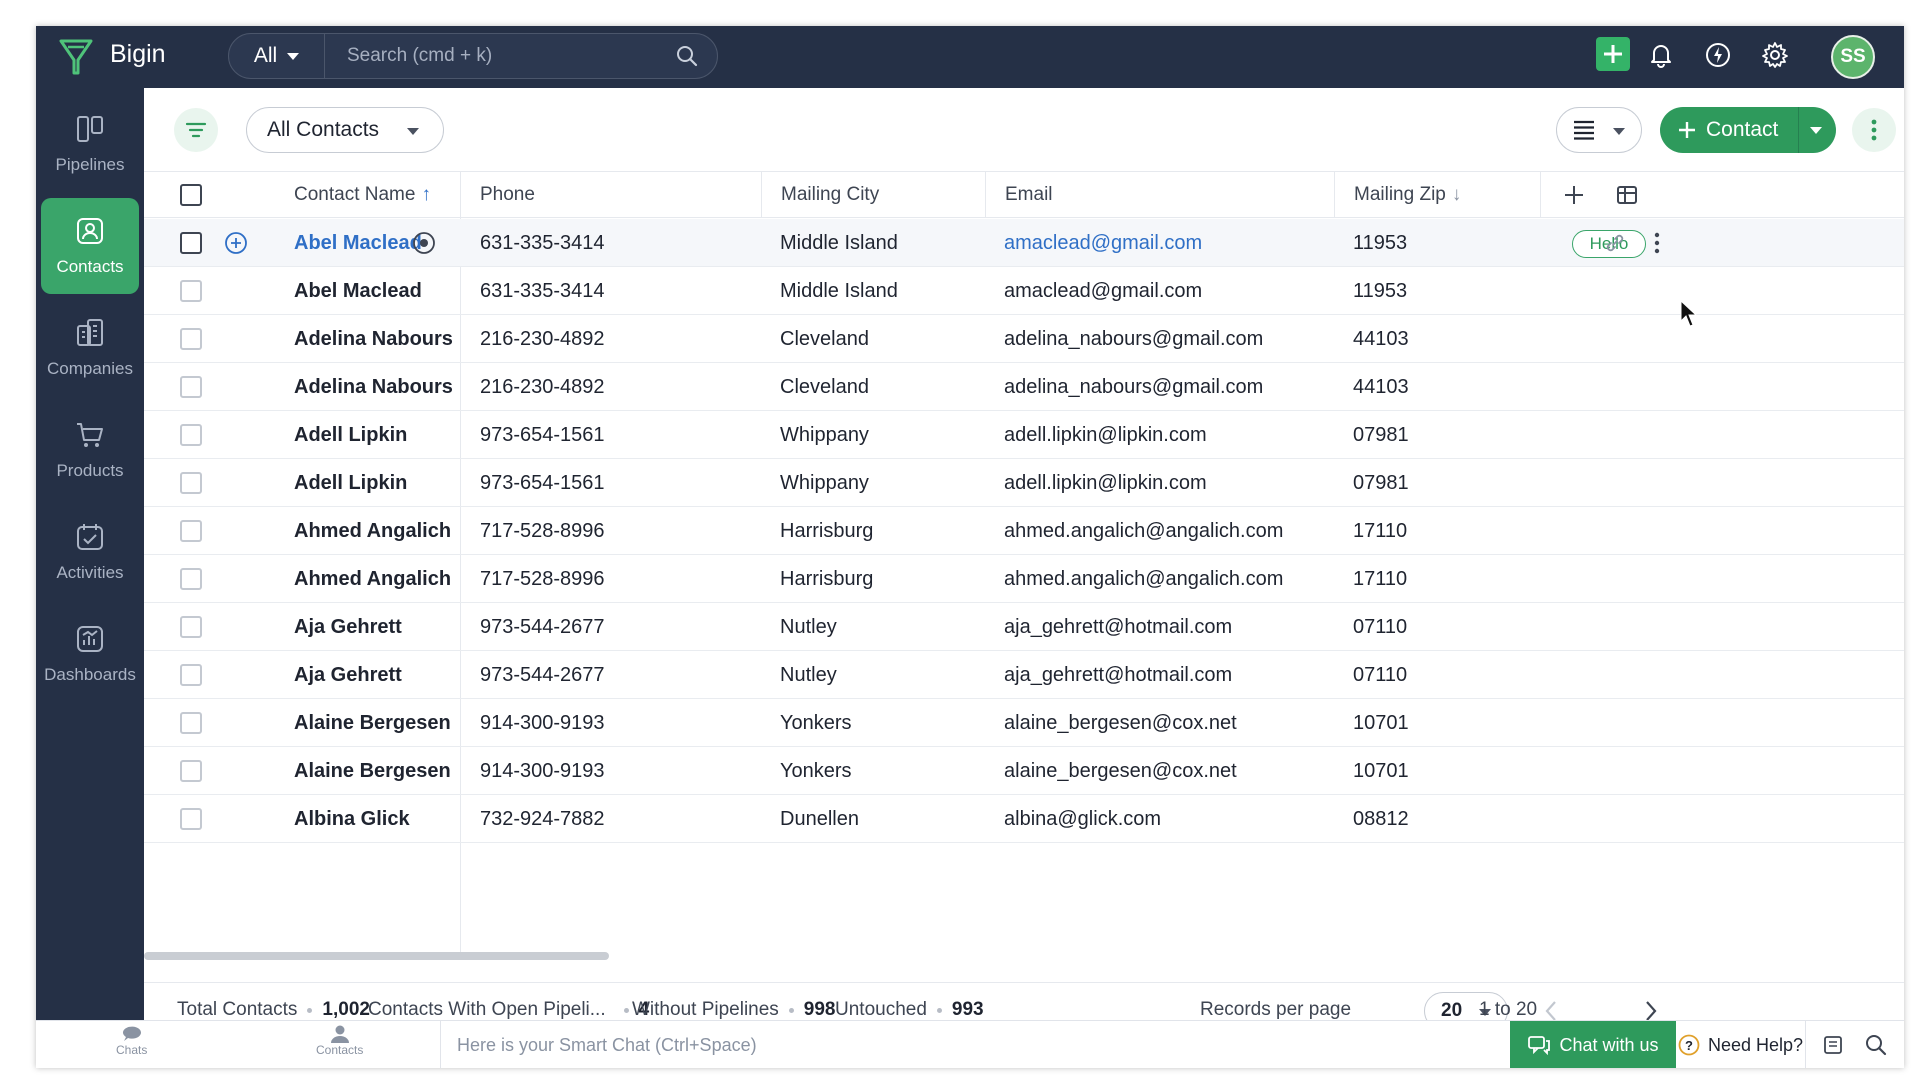  I want to click on column-header-email: Email, so click(1029, 195).